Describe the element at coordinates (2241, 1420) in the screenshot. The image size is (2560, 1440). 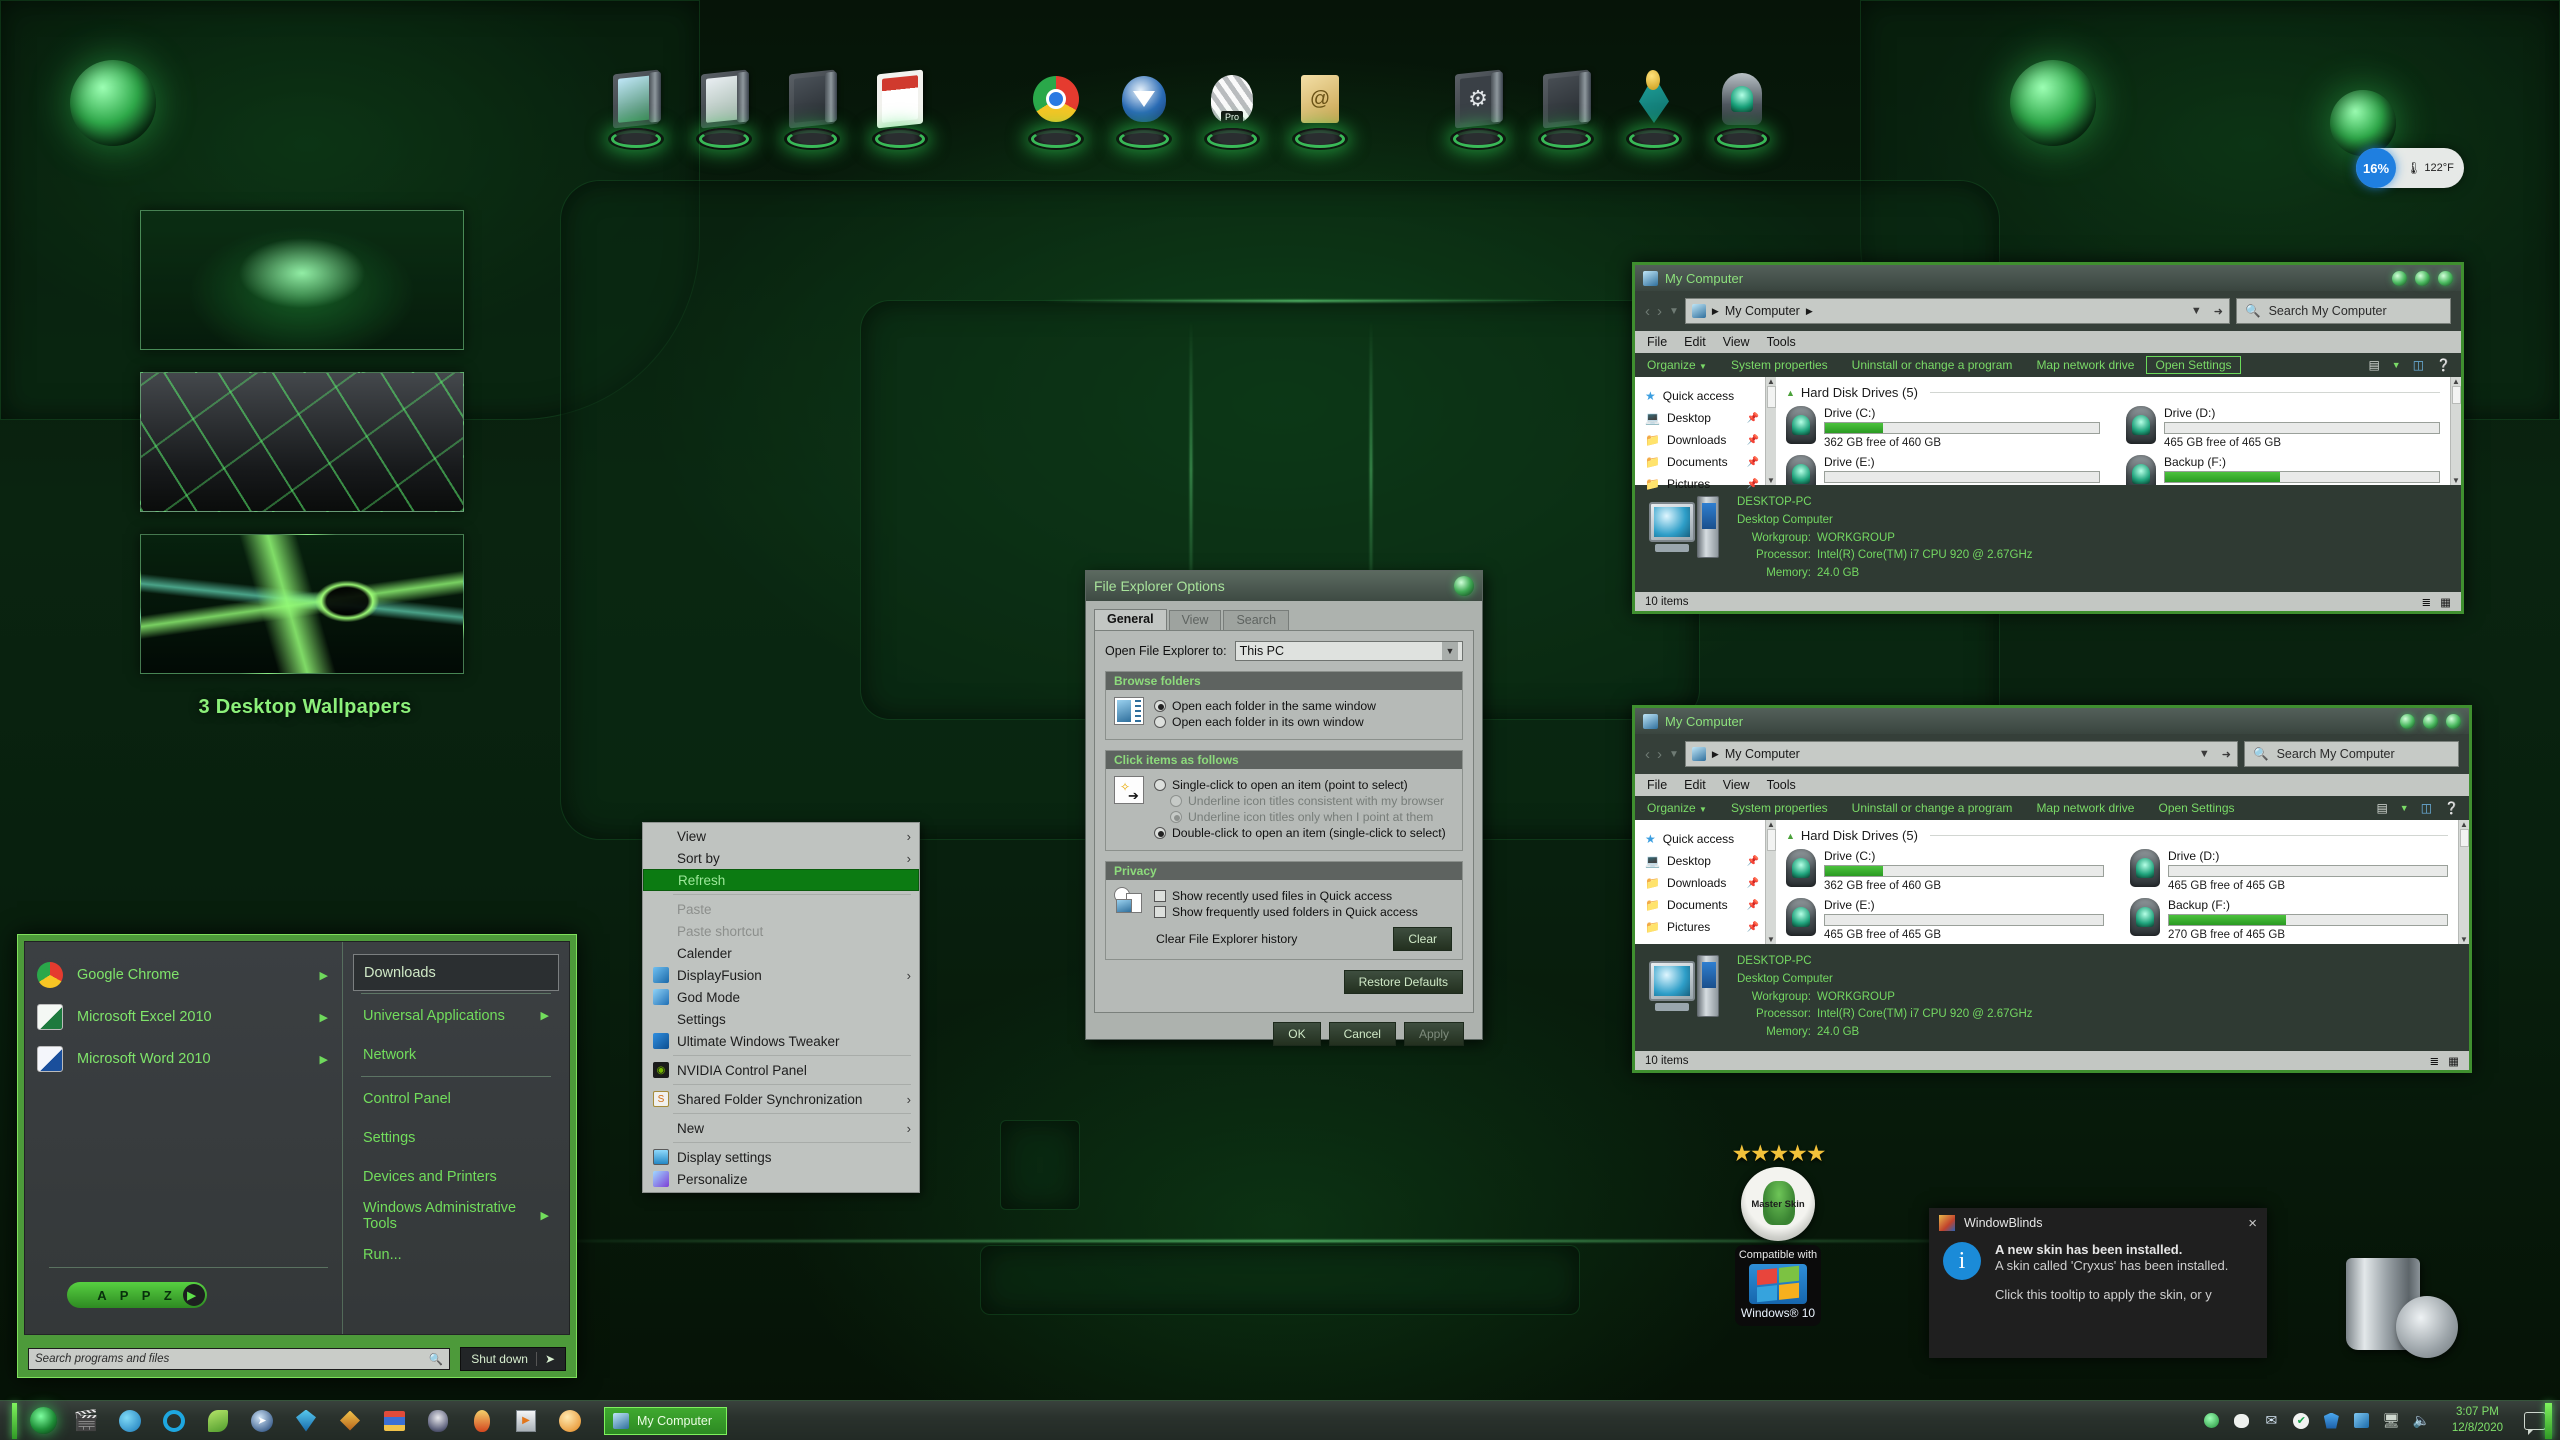
I see `white-blob-tray-icon` at that location.